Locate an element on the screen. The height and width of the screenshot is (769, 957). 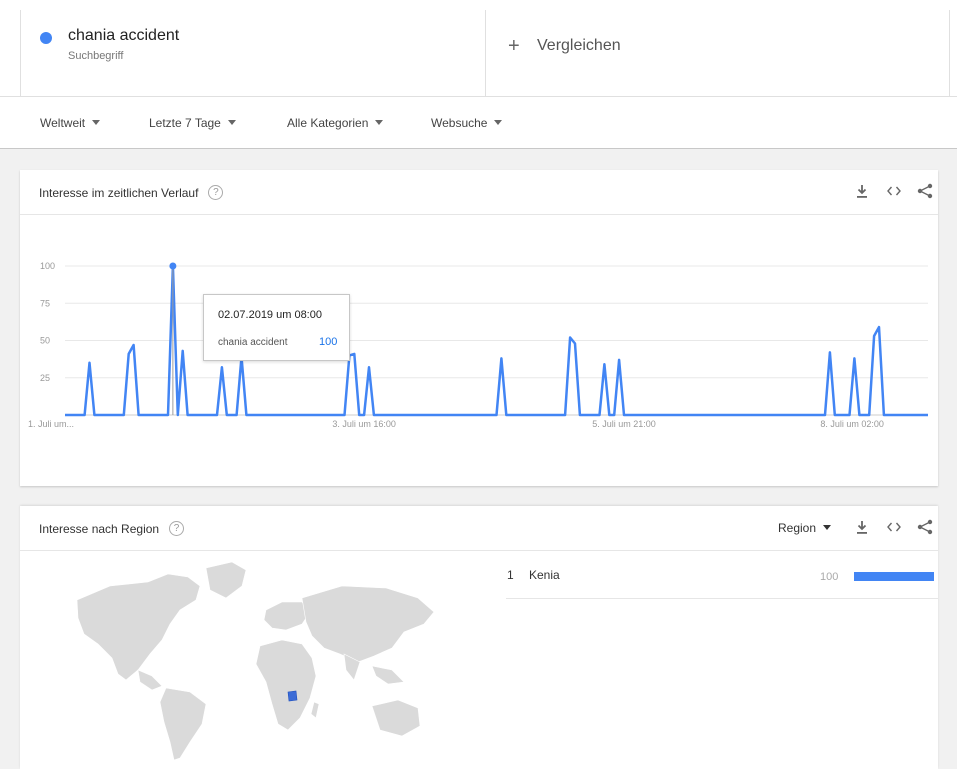
card-title: Interesse im zeitlichen Verlauf? is located at coordinates (131, 193).